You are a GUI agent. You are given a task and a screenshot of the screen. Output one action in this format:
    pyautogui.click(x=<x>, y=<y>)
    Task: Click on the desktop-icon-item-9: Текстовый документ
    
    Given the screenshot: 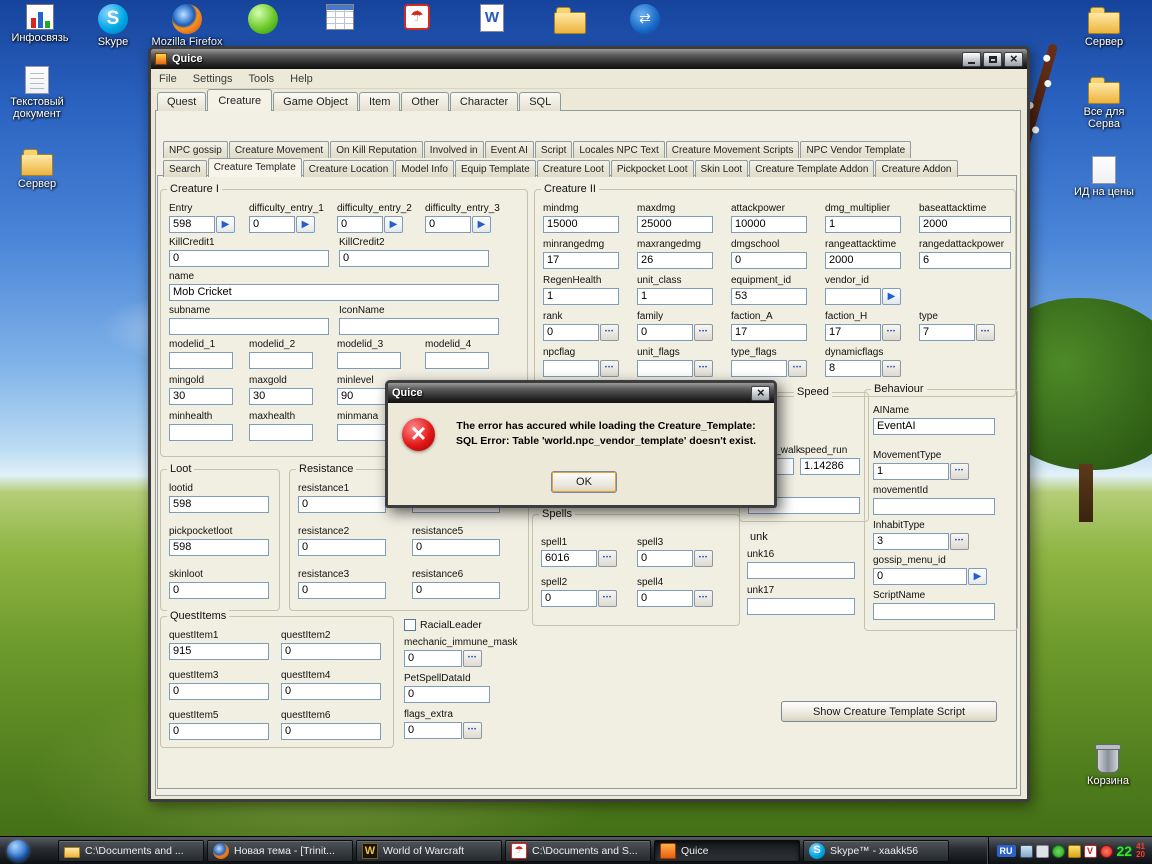 What is the action you would take?
    pyautogui.click(x=37, y=93)
    